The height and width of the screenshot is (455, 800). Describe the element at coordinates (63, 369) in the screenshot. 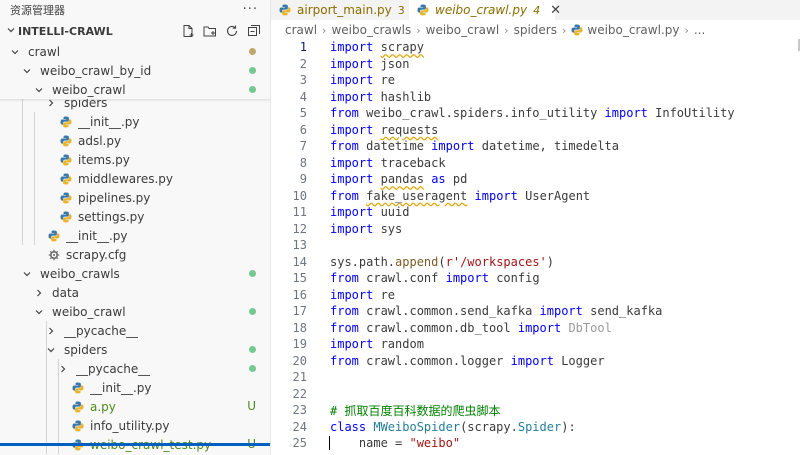

I see `chevron-right-icon` at that location.